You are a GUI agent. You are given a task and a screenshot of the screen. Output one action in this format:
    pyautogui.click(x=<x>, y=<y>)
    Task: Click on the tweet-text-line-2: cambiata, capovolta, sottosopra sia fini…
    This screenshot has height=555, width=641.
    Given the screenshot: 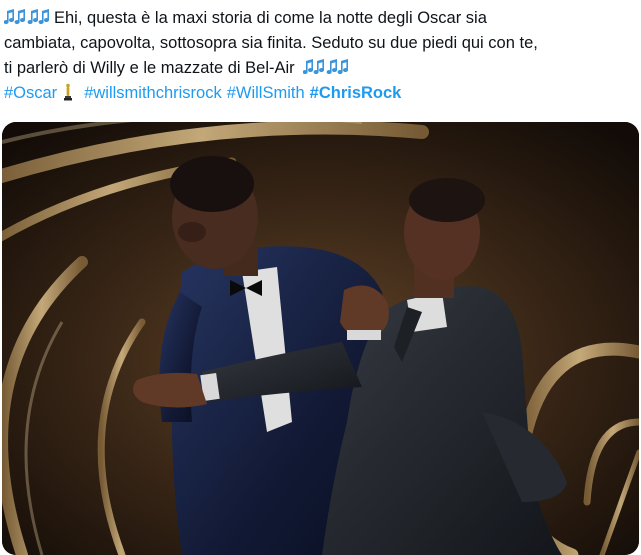 What is the action you would take?
    pyautogui.click(x=271, y=43)
    